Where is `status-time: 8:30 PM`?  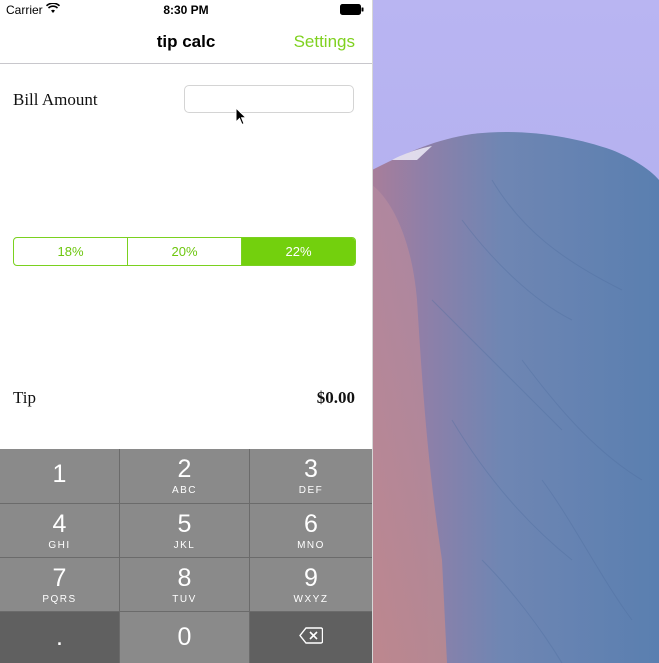
status-time: 8:30 PM is located at coordinates (186, 10).